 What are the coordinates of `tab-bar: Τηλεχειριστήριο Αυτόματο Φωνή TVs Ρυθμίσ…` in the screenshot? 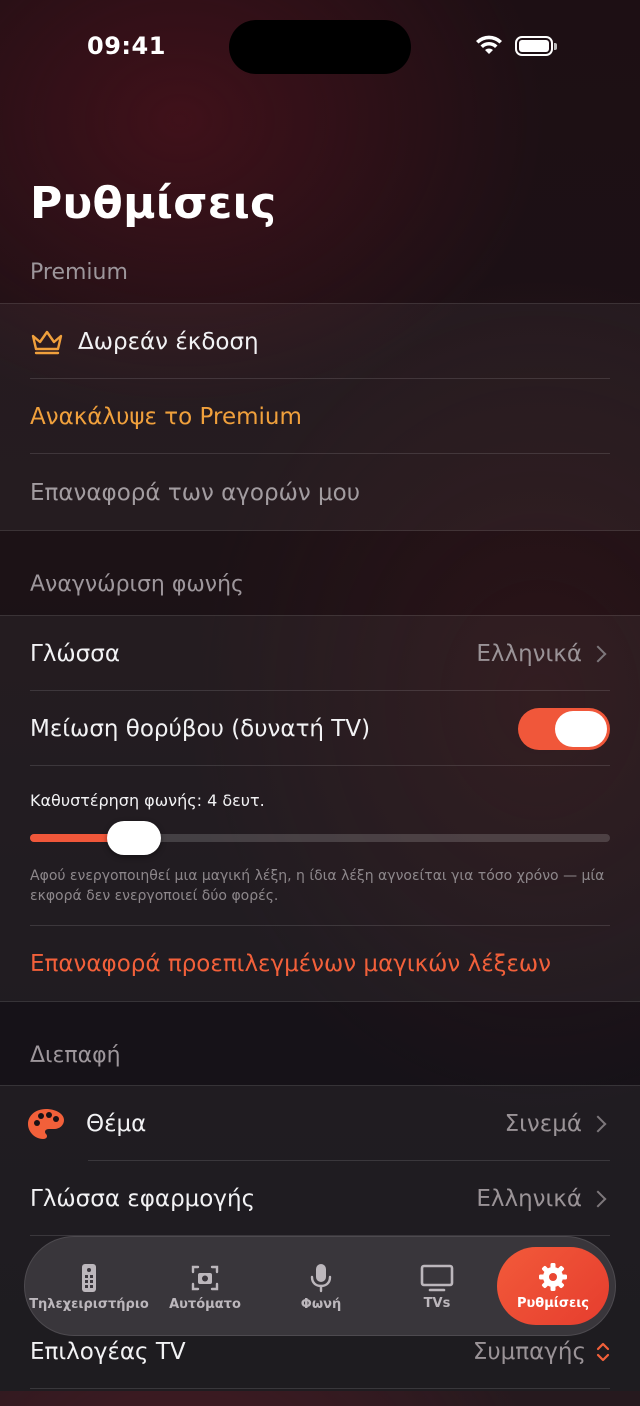 It's located at (320, 1286).